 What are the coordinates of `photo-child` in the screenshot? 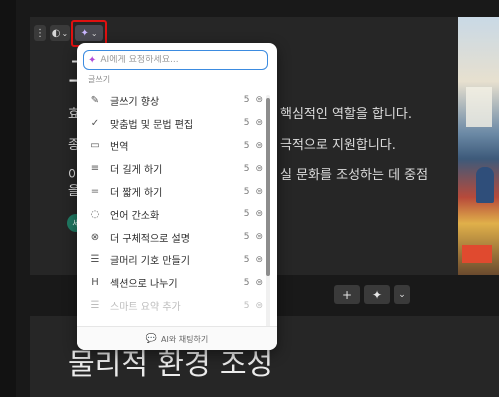 It's located at (485, 185).